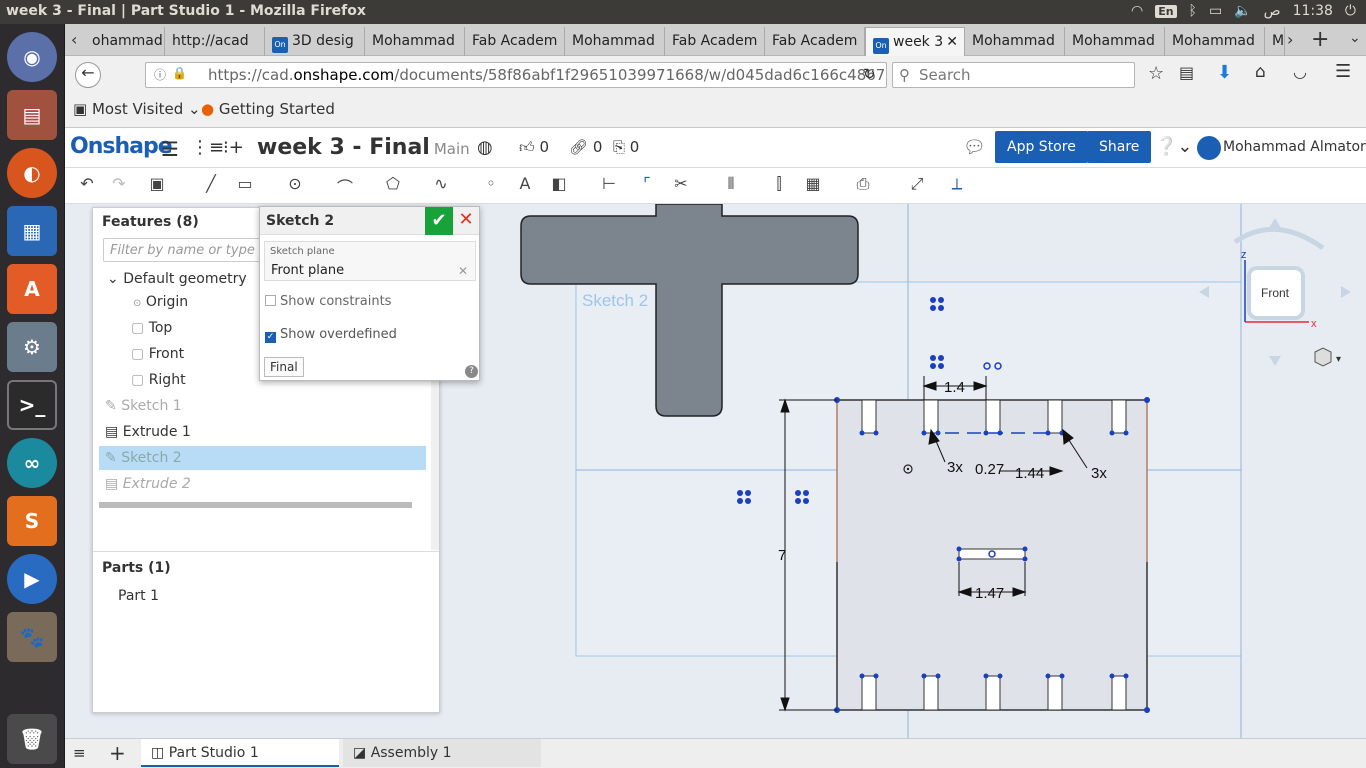 The height and width of the screenshot is (768, 1366). I want to click on feature-top-plane: ▢ Top, so click(151, 328).